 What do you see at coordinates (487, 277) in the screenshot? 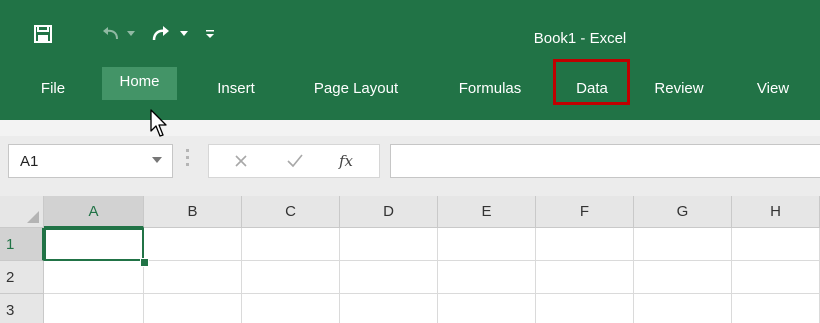
I see `cell-e2` at bounding box center [487, 277].